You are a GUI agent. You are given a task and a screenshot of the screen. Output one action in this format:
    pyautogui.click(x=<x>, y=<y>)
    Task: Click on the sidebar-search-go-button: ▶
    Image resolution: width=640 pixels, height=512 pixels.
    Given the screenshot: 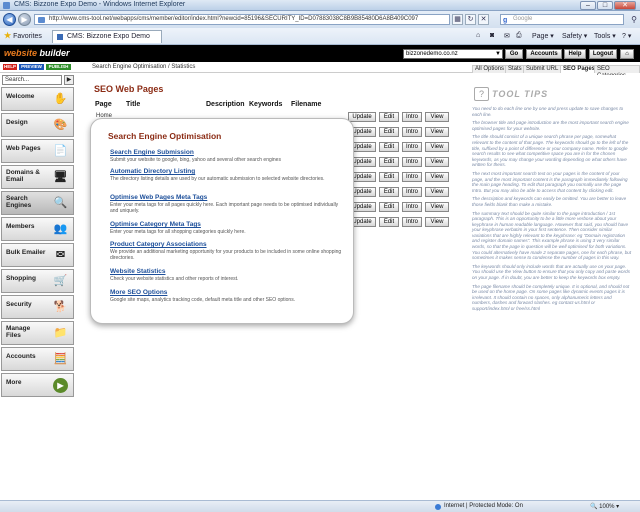 What is the action you would take?
    pyautogui.click(x=69, y=80)
    